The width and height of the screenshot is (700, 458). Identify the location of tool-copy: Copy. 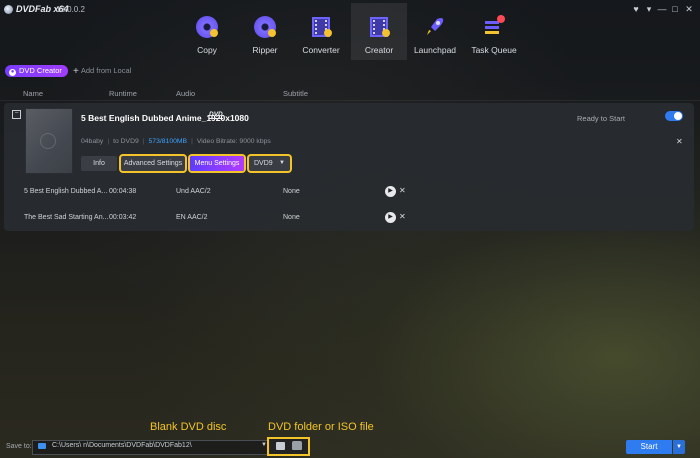
(207, 35).